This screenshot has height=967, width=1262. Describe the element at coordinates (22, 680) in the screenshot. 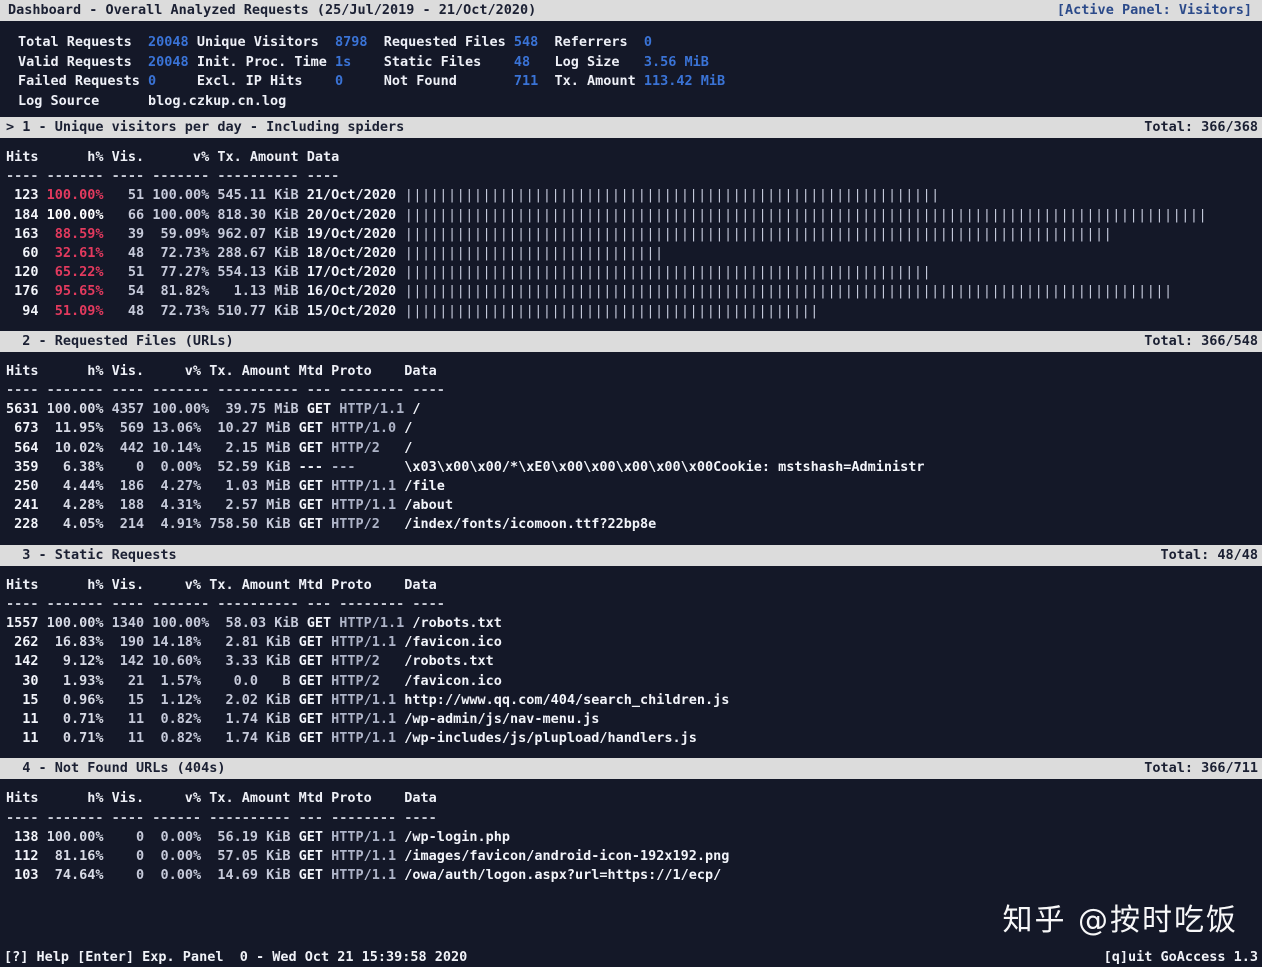

I see `cell-hits: 30` at that location.